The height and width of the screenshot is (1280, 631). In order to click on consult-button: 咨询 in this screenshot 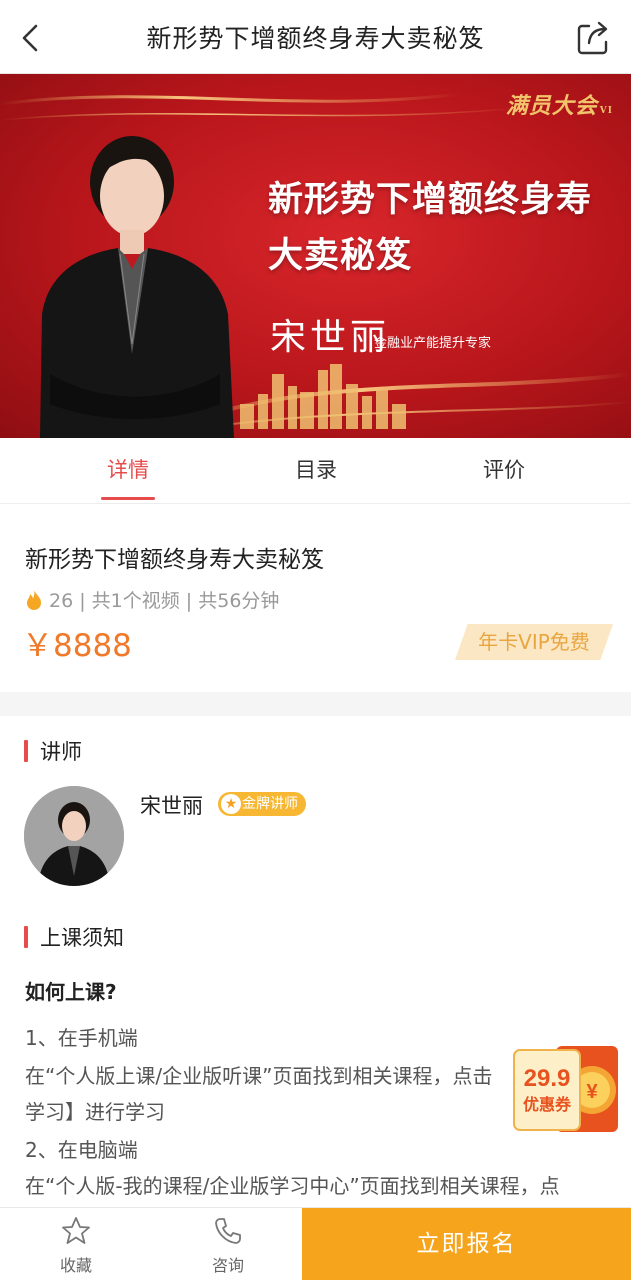, I will do `click(228, 1244)`.